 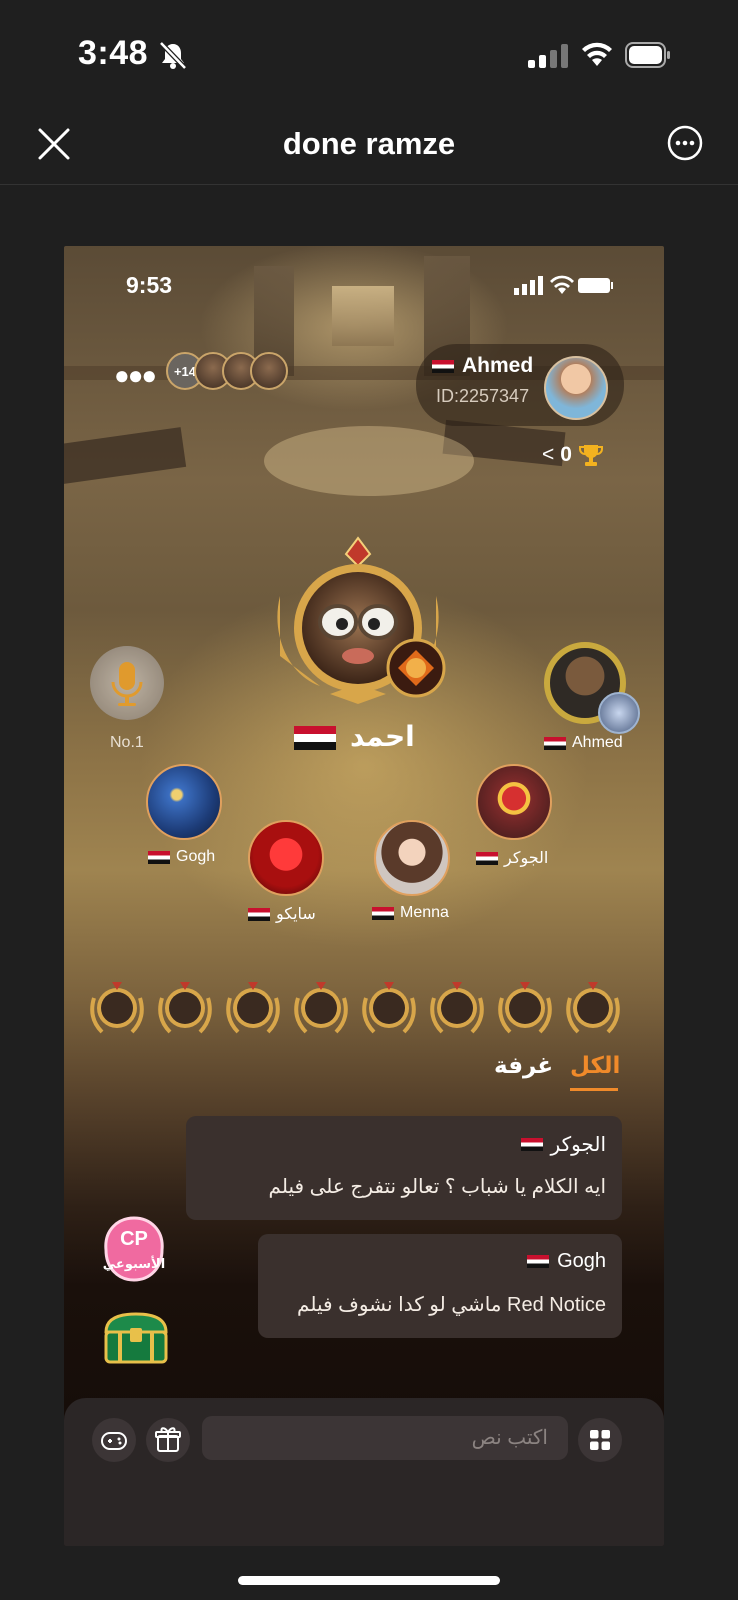 I want to click on wifi-icon, so click(x=597, y=54).